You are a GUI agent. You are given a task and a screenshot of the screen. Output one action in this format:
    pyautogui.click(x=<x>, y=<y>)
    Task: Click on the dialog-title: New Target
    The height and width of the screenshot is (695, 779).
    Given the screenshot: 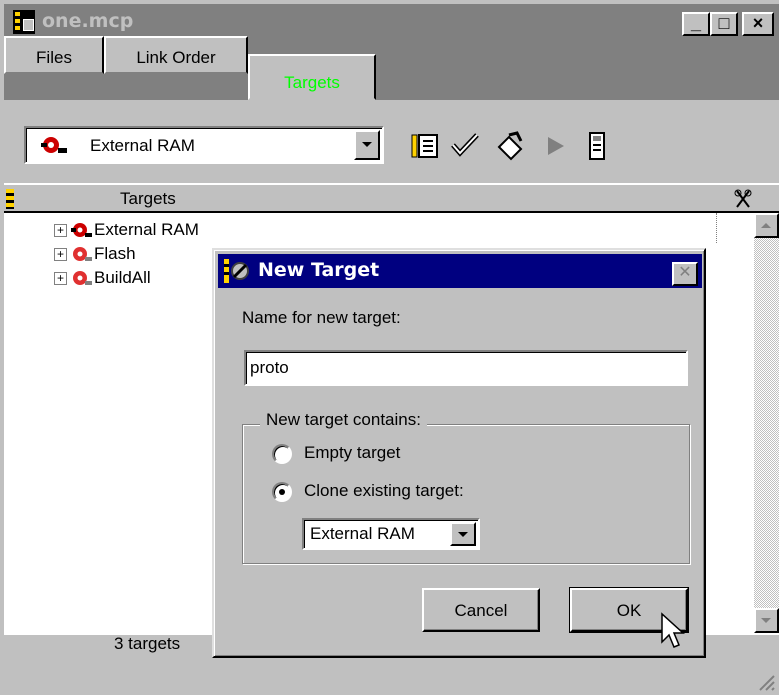 What is the action you would take?
    pyautogui.click(x=319, y=270)
    